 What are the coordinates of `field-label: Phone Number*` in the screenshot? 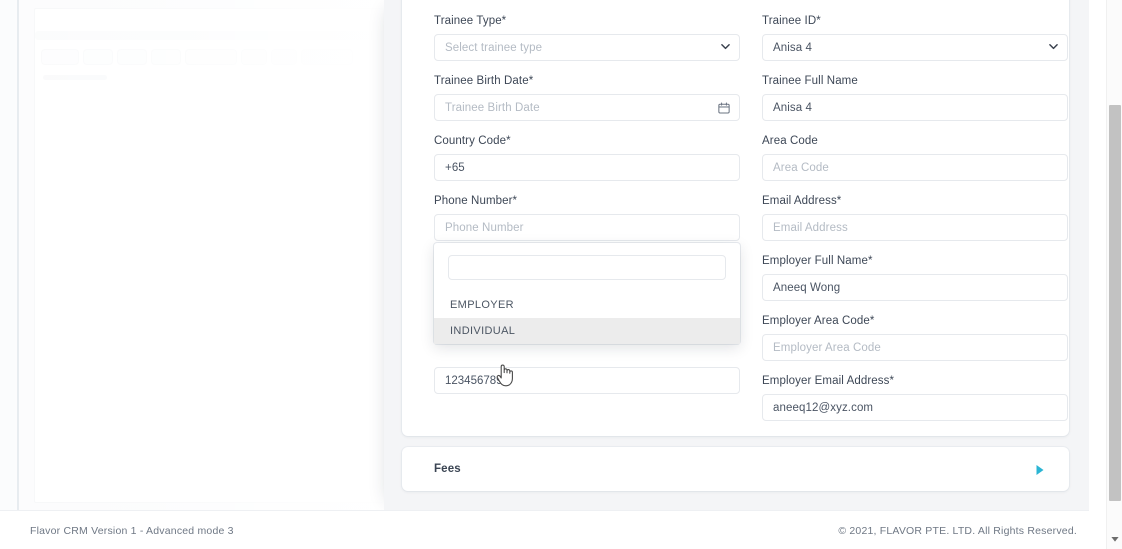 It's located at (476, 201).